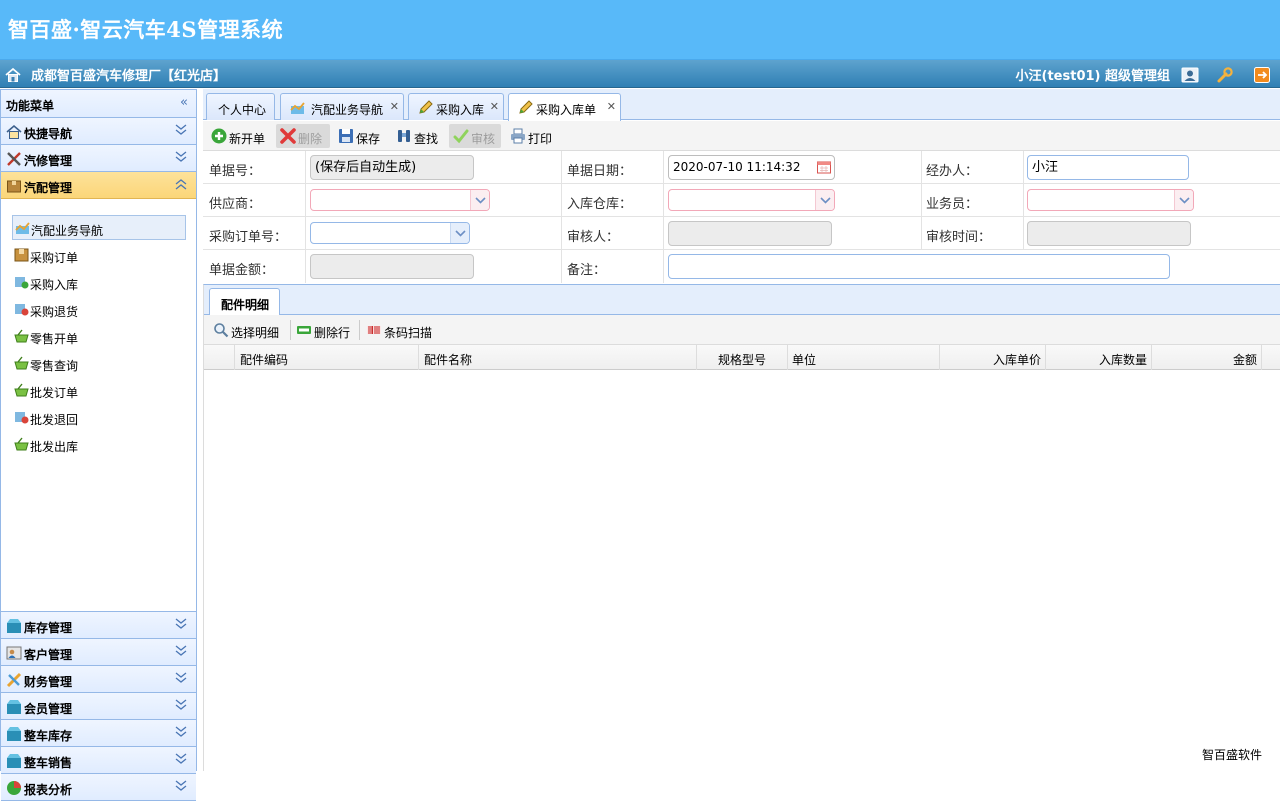 Image resolution: width=1280 pixels, height=801 pixels. Describe the element at coordinates (98, 158) in the screenshot. I see `menu-section-repair: 汽修管理` at that location.